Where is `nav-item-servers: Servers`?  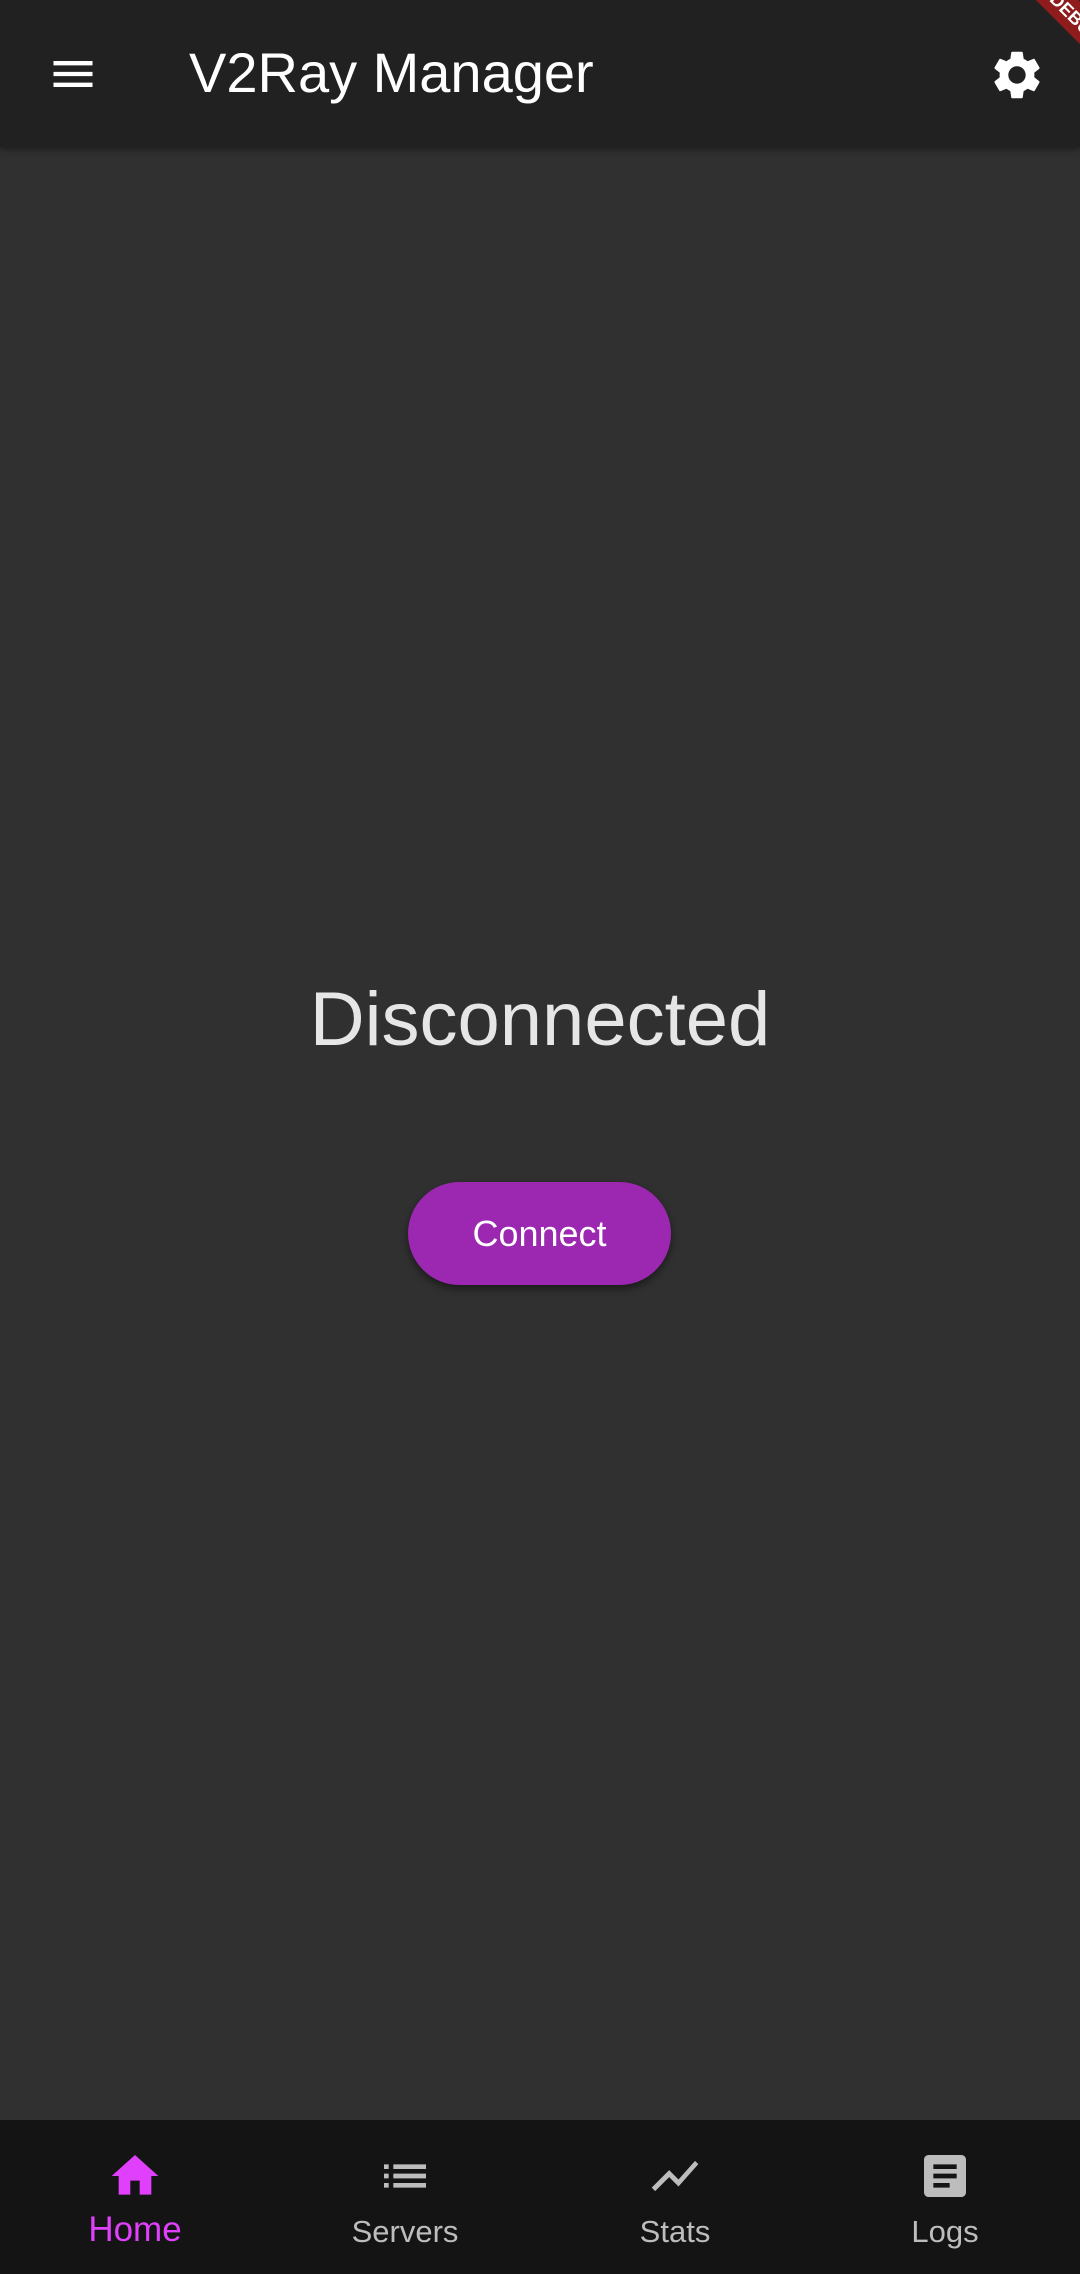 nav-item-servers: Servers is located at coordinates (405, 2197).